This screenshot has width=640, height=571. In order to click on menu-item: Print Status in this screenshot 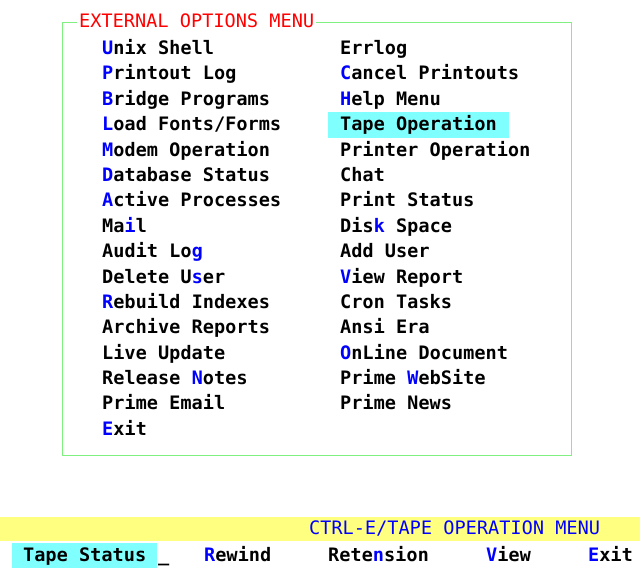, I will do `click(407, 201)`.